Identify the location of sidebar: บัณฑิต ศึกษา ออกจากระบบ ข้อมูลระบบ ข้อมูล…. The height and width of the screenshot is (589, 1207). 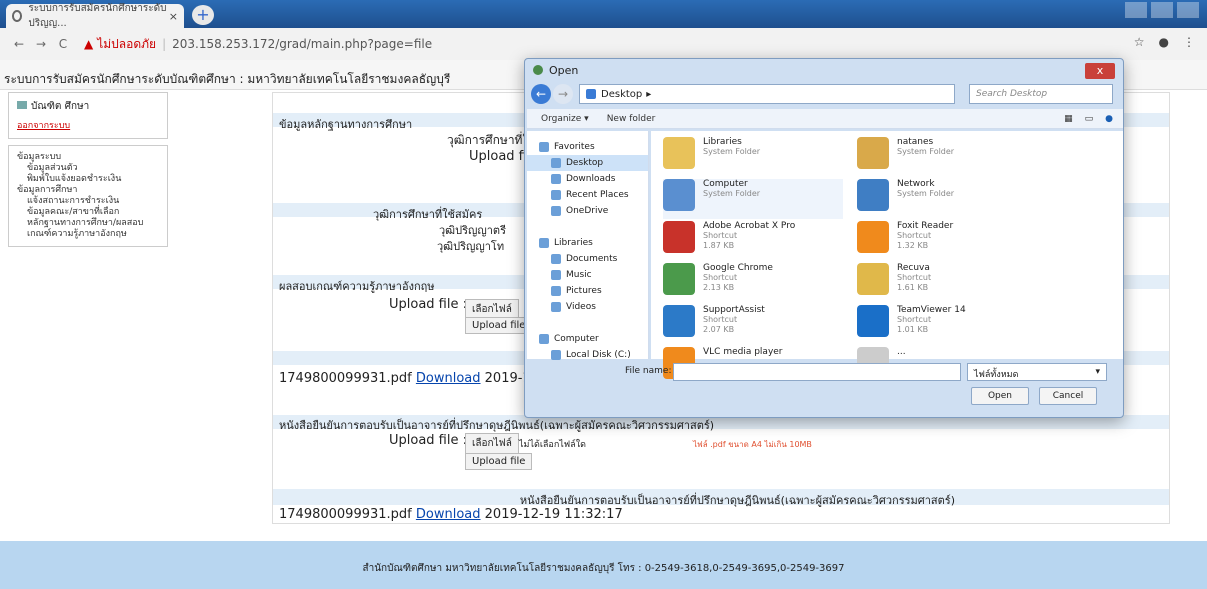
(88, 172).